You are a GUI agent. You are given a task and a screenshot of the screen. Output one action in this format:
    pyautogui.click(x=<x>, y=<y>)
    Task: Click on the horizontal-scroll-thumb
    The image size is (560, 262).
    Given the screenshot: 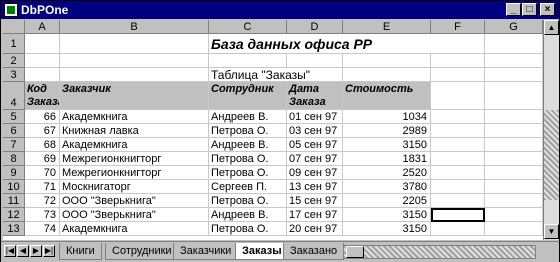 What is the action you would take?
    pyautogui.click(x=355, y=252)
    